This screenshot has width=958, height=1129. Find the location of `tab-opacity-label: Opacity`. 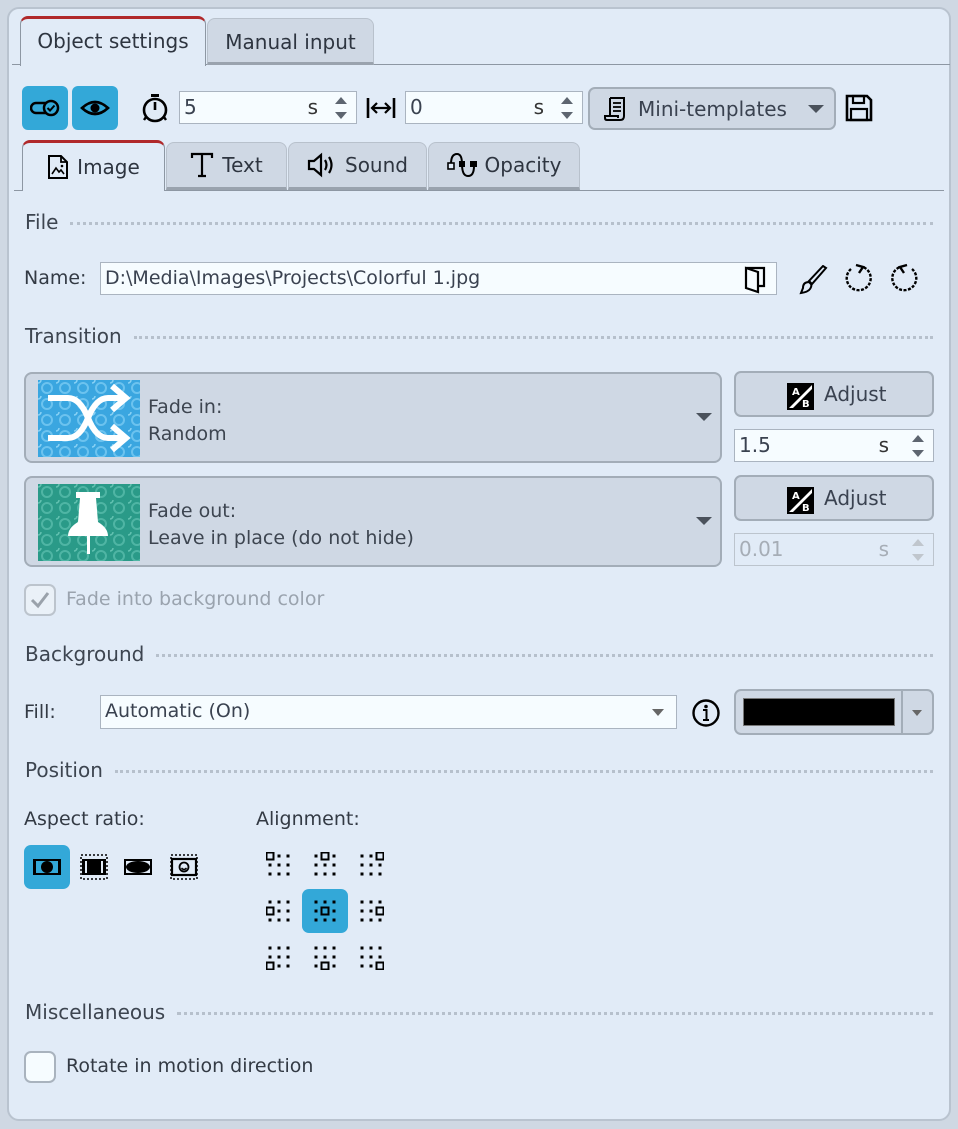

tab-opacity-label: Opacity is located at coordinates (523, 165).